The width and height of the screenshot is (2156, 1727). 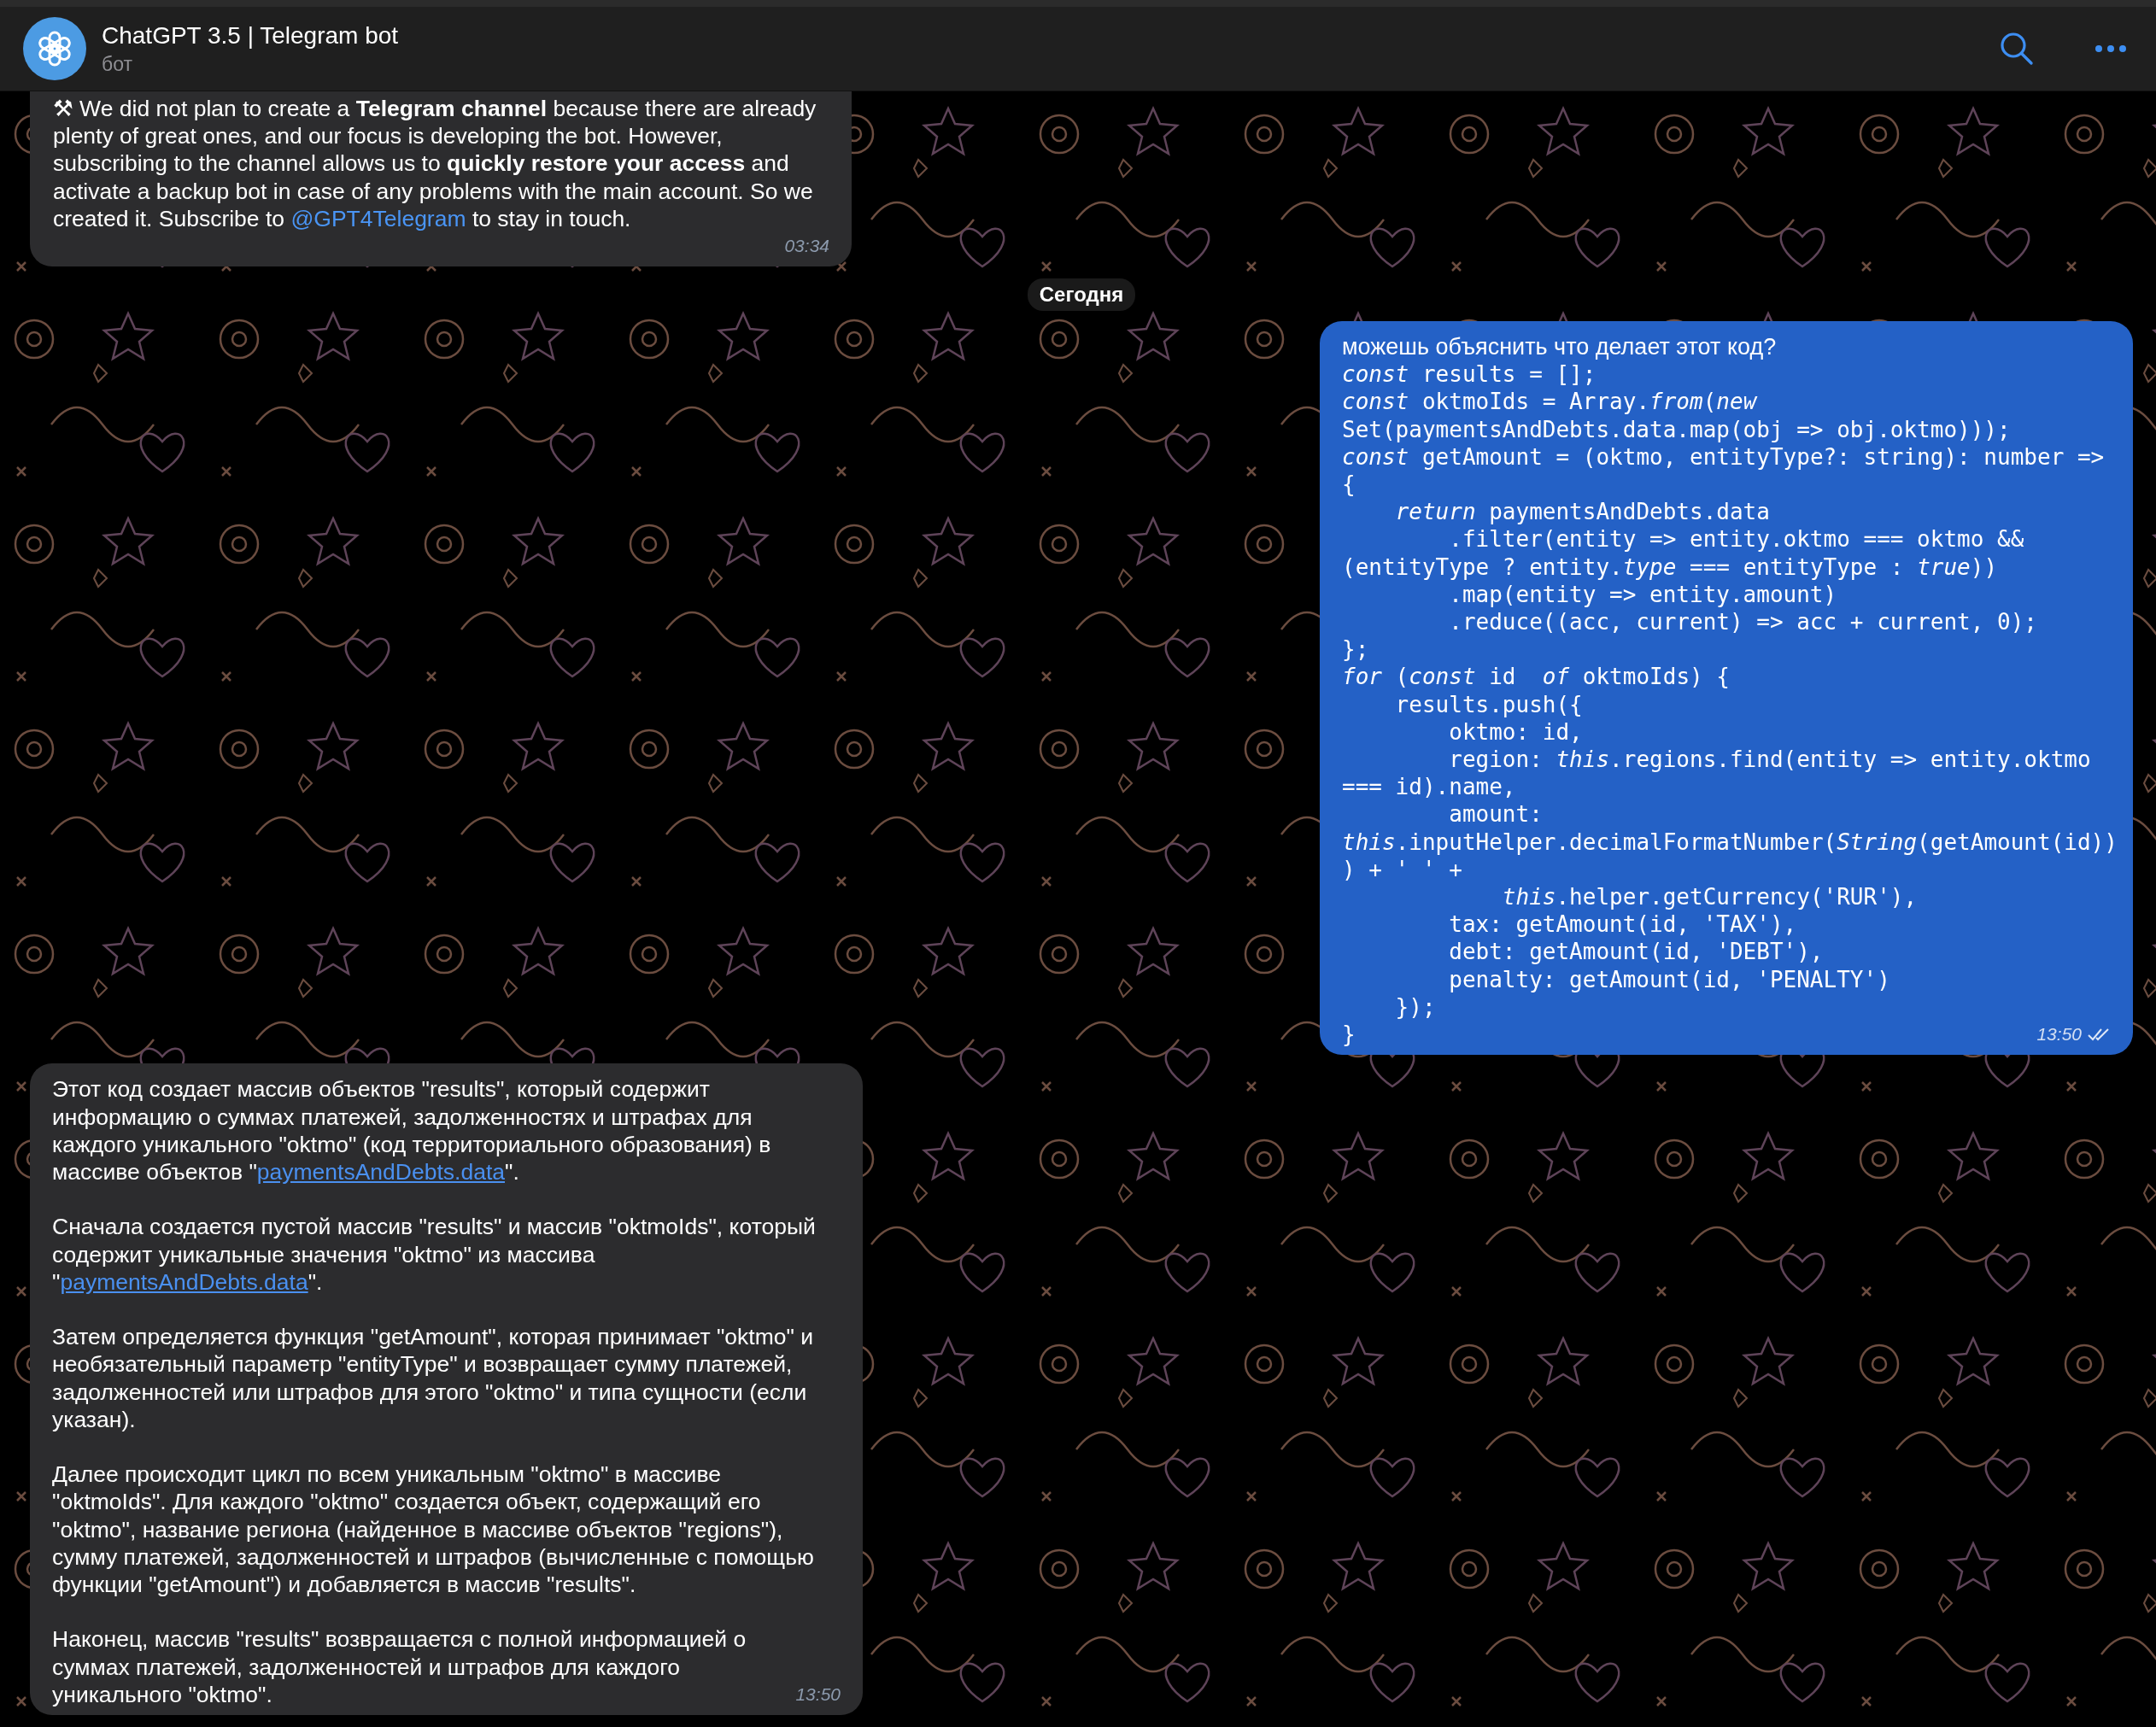 What do you see at coordinates (1536, 677) in the screenshot?
I see `code-line: for (const id of oktmoIds) {` at bounding box center [1536, 677].